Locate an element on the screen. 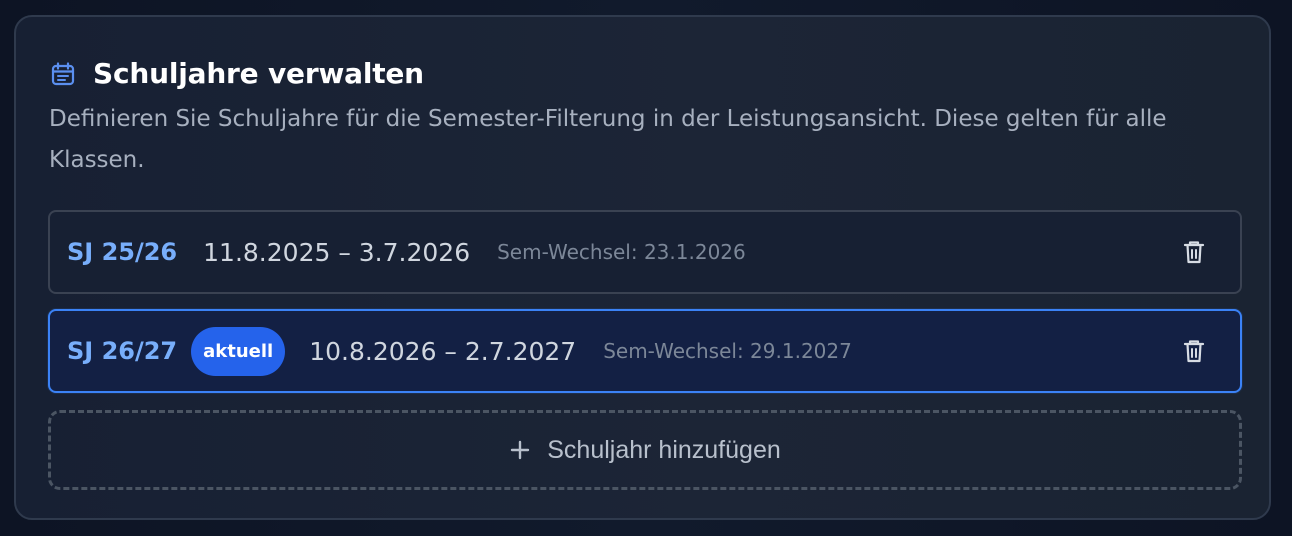 Image resolution: width=1292 pixels, height=536 pixels. current-year-badge: aktuell is located at coordinates (238, 351).